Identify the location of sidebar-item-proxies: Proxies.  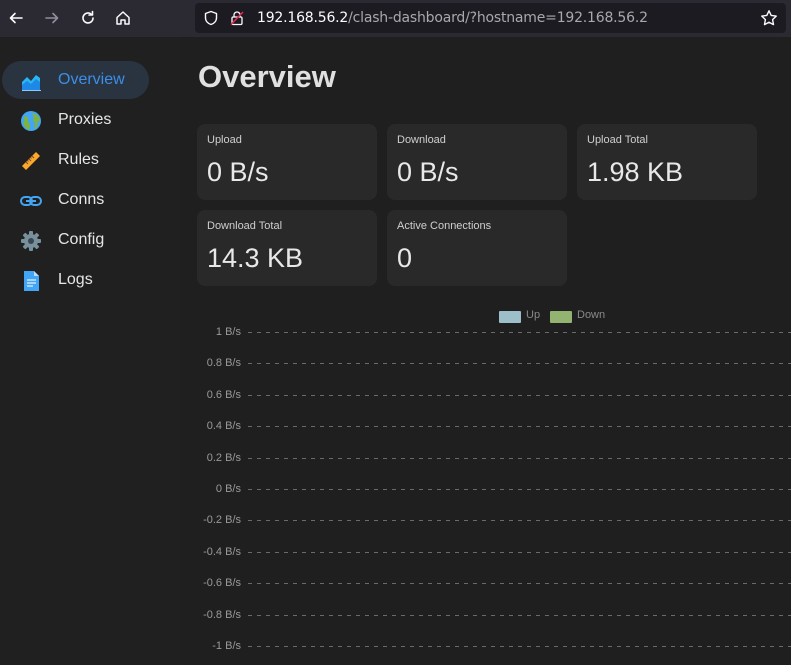
(75, 120).